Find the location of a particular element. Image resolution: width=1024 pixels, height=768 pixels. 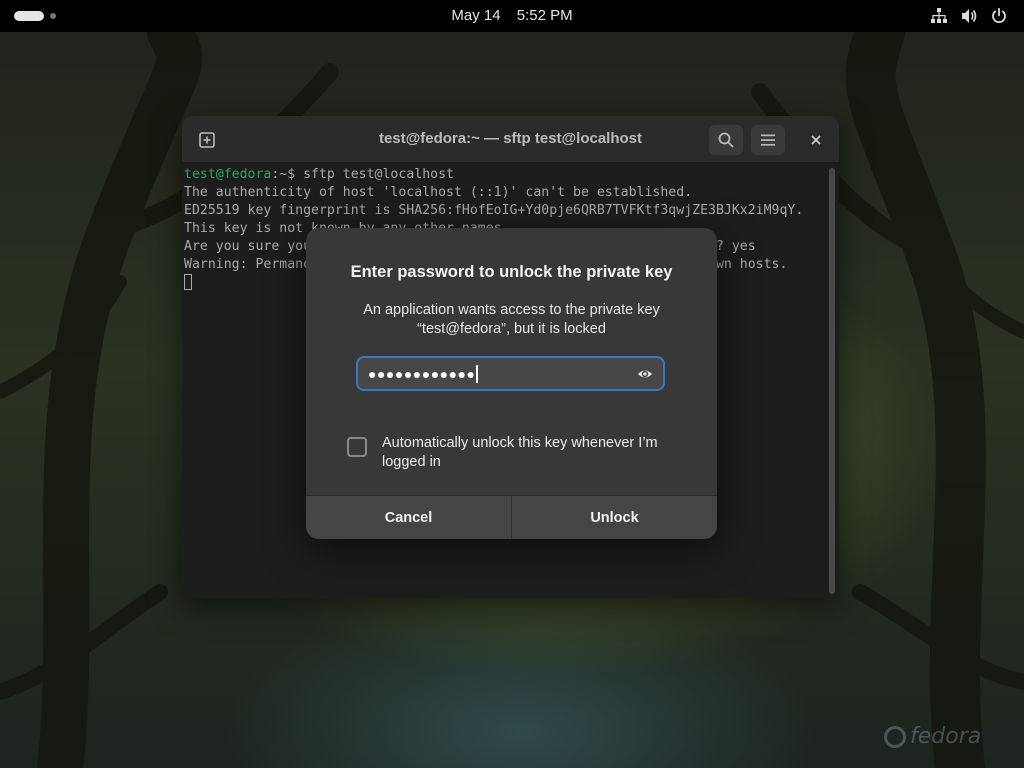

terminal-cursor is located at coordinates (188, 282).